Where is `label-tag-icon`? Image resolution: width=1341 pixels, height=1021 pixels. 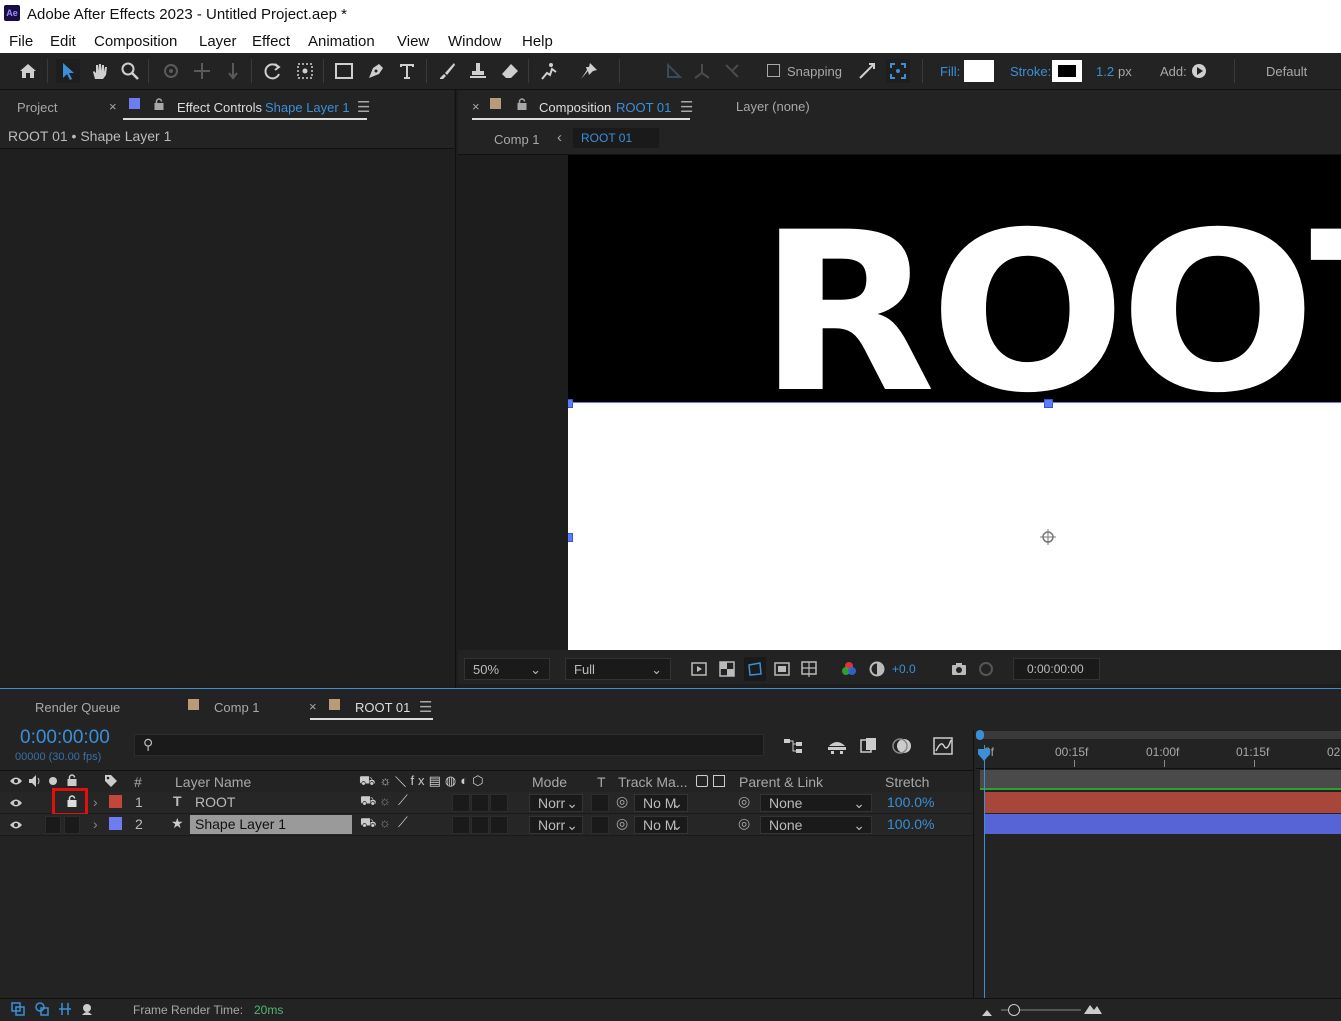 label-tag-icon is located at coordinates (111, 781).